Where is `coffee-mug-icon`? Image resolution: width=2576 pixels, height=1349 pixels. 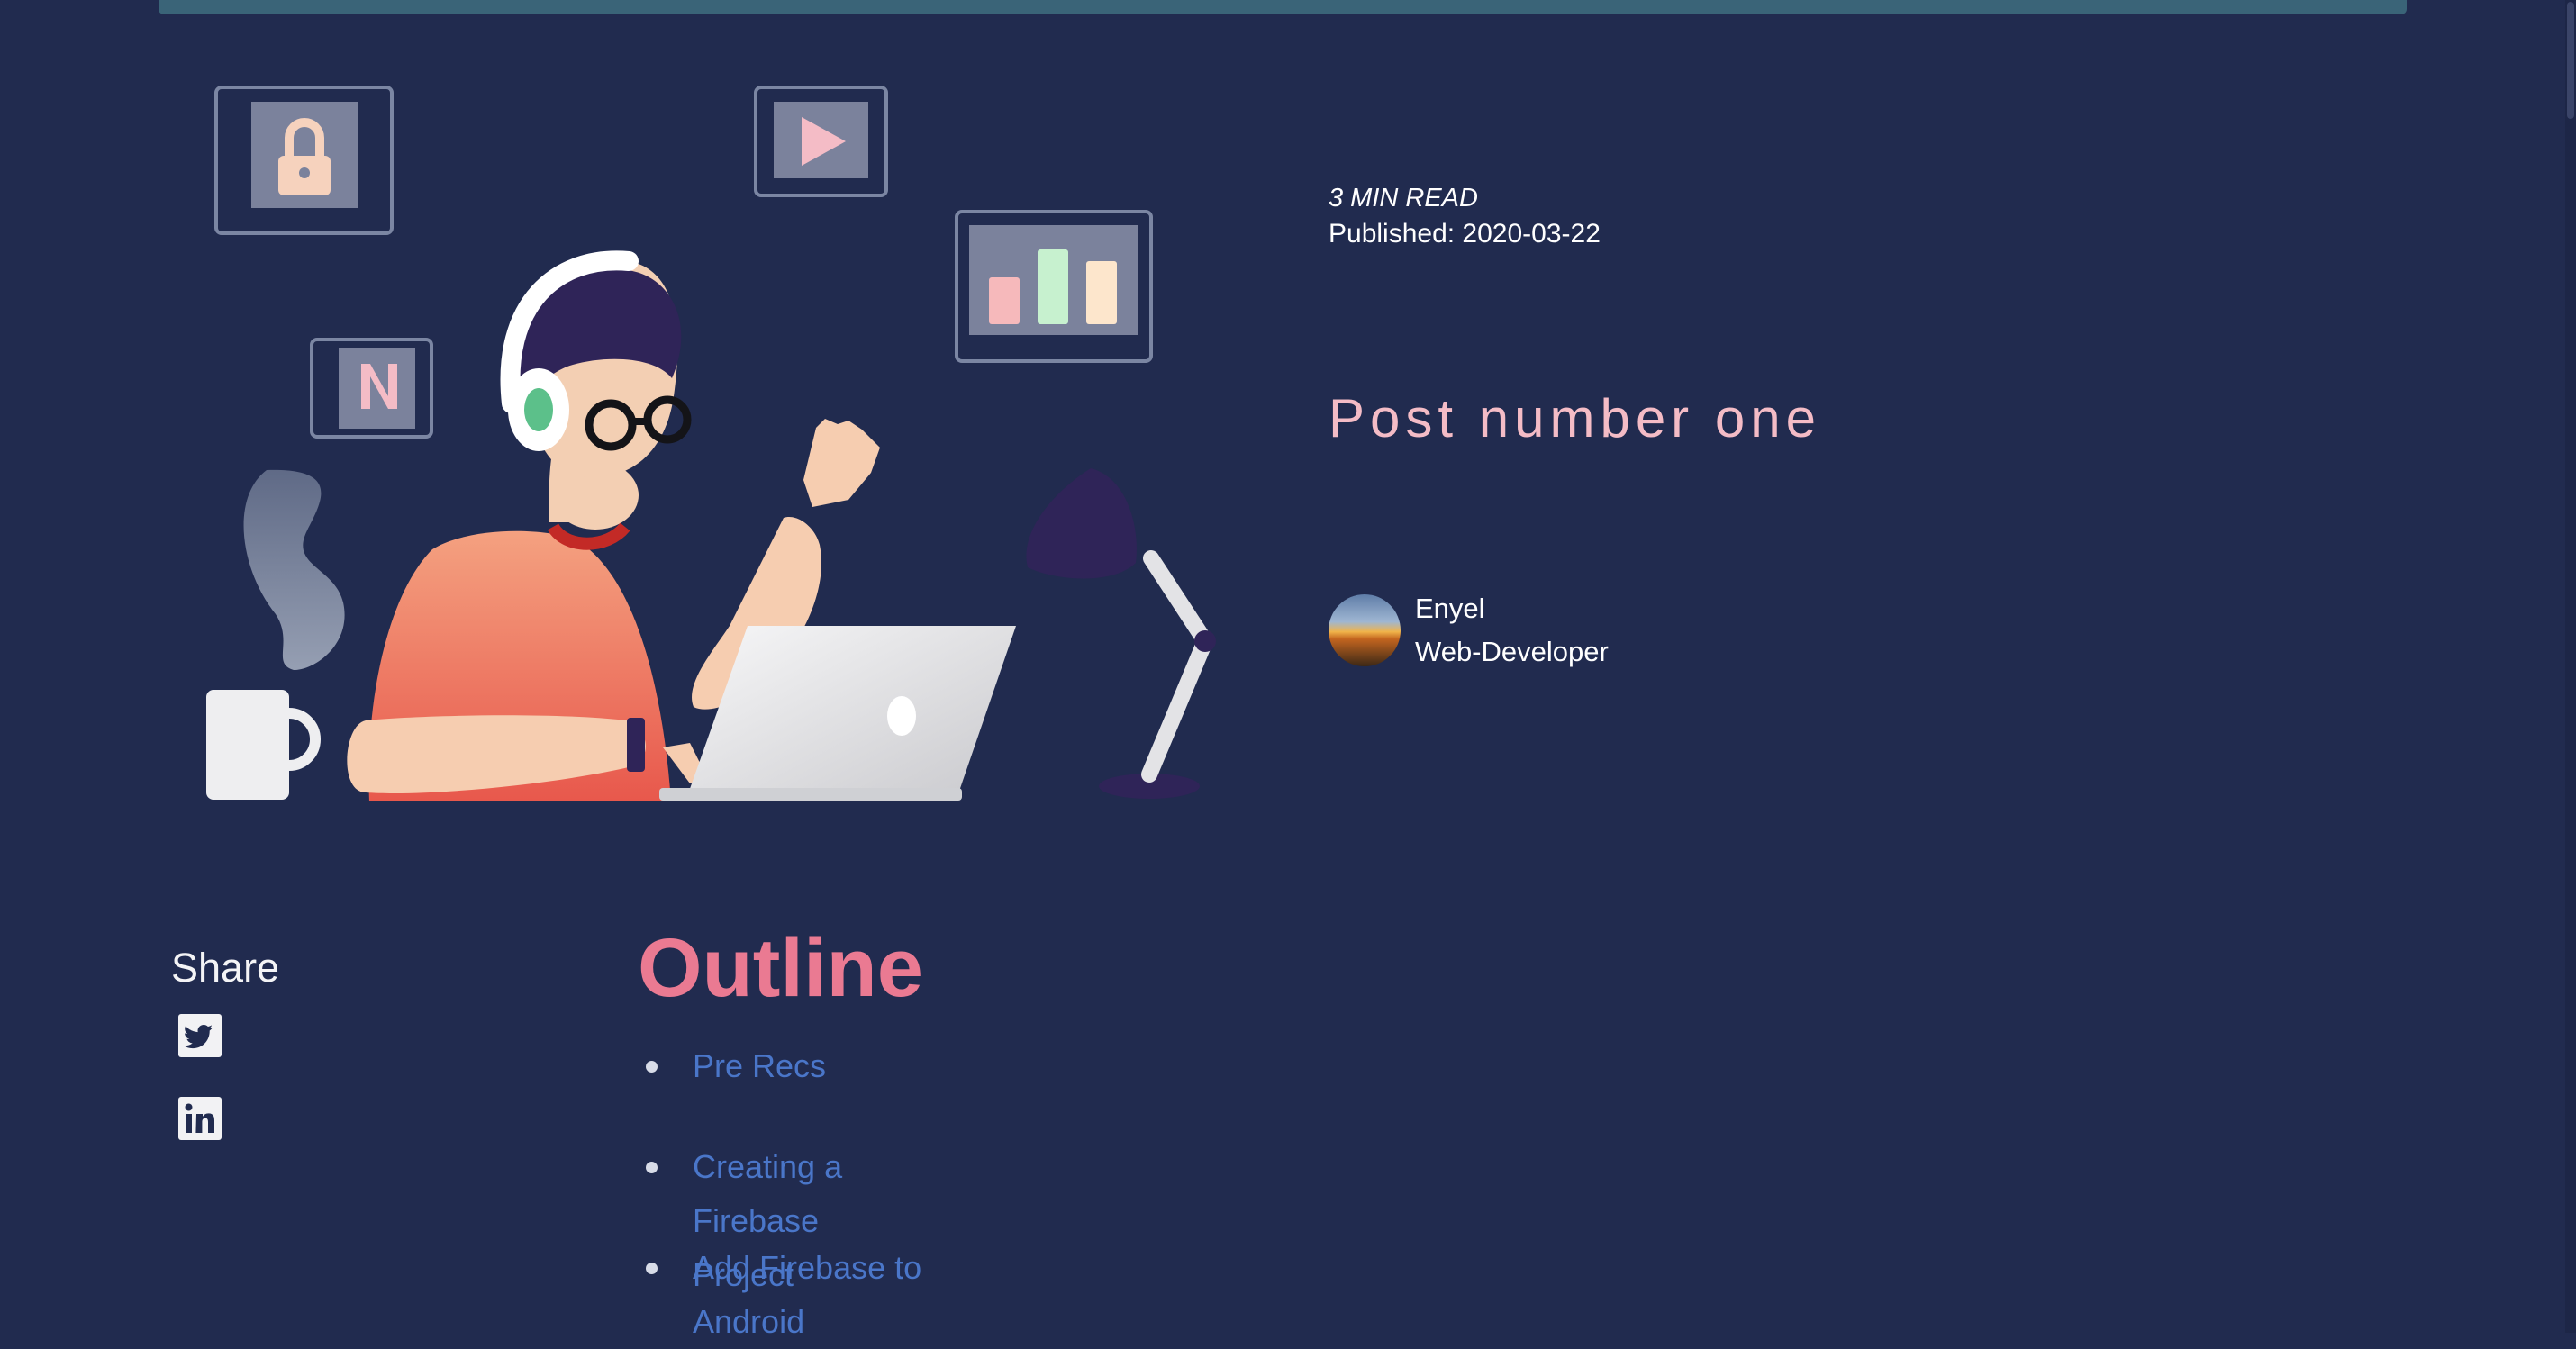
coffee-mug-icon is located at coordinates (263, 745).